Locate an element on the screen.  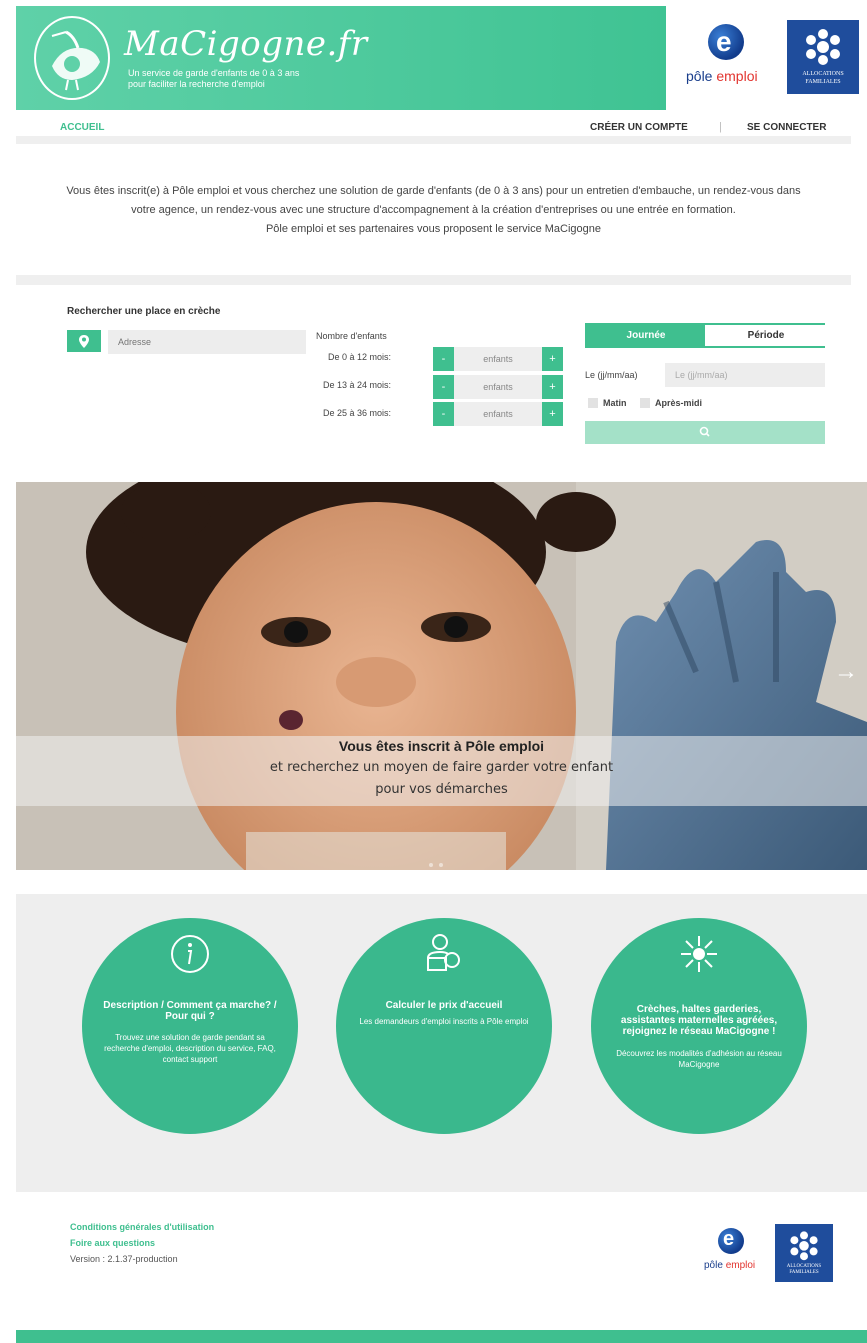
booking-type-tabs: Journée Période is located at coordinates (705, 335).